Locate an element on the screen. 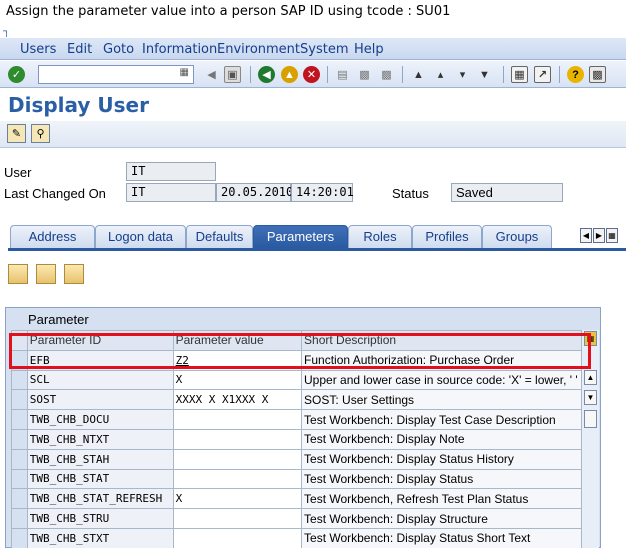  last-page-icon: ▼ is located at coordinates (484, 74).